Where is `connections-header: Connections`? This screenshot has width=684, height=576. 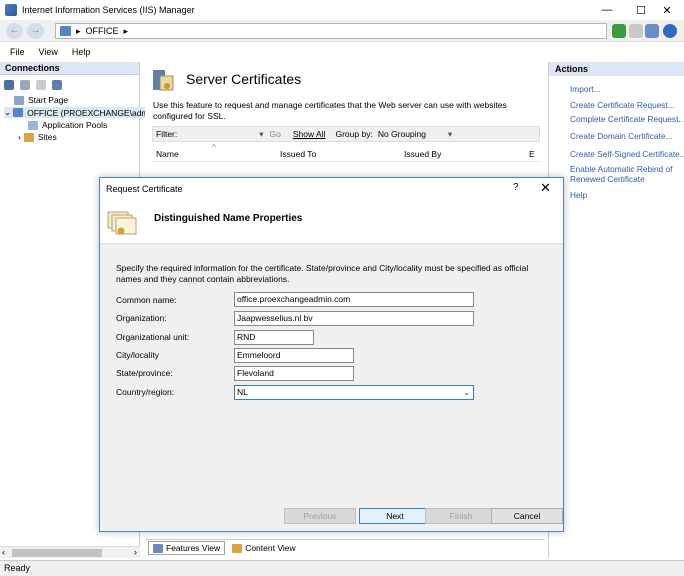 connections-header: Connections is located at coordinates (69, 68).